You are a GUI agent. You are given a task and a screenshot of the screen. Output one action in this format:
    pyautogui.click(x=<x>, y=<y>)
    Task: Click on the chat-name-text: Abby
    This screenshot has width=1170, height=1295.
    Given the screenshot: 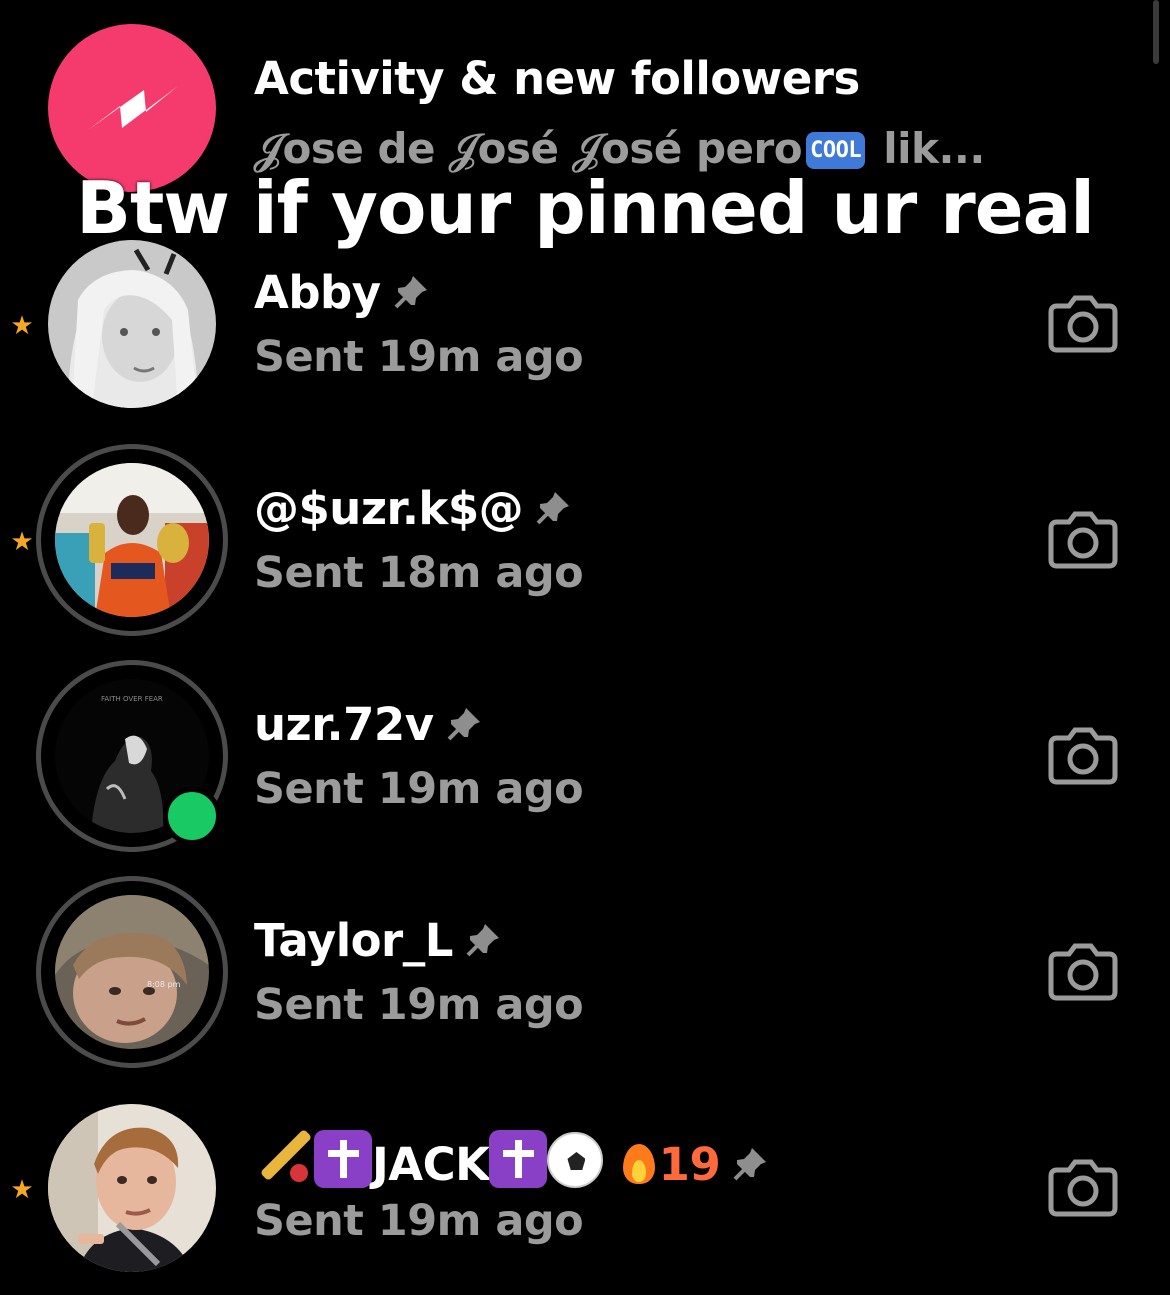 What is the action you would take?
    pyautogui.click(x=317, y=292)
    